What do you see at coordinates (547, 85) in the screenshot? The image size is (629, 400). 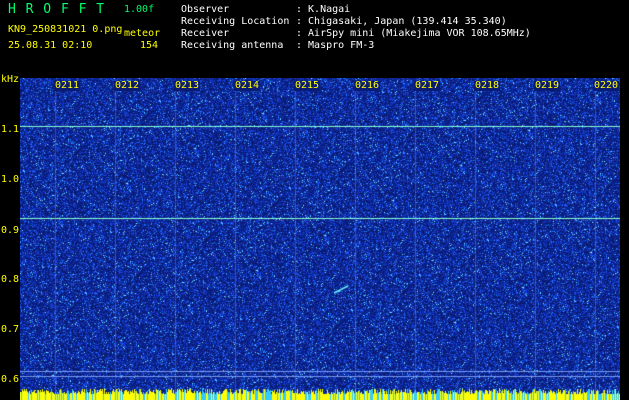 I see `time-label-0219: 0219` at bounding box center [547, 85].